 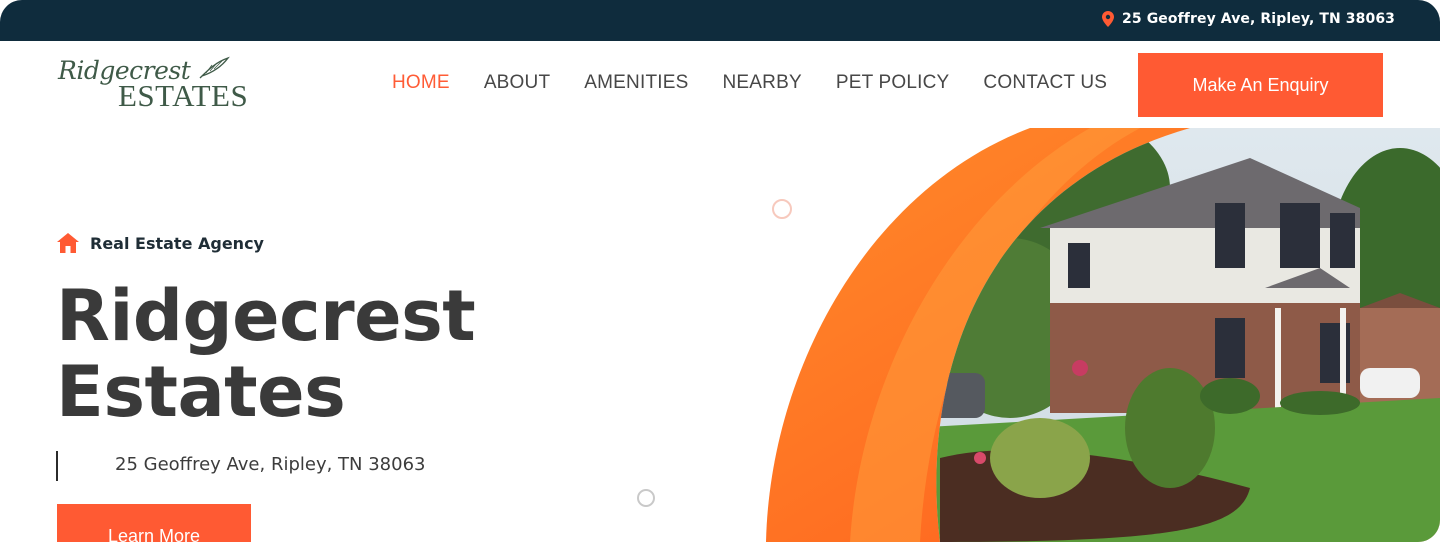 What do you see at coordinates (421, 83) in the screenshot?
I see `nav-item-home: HOME` at bounding box center [421, 83].